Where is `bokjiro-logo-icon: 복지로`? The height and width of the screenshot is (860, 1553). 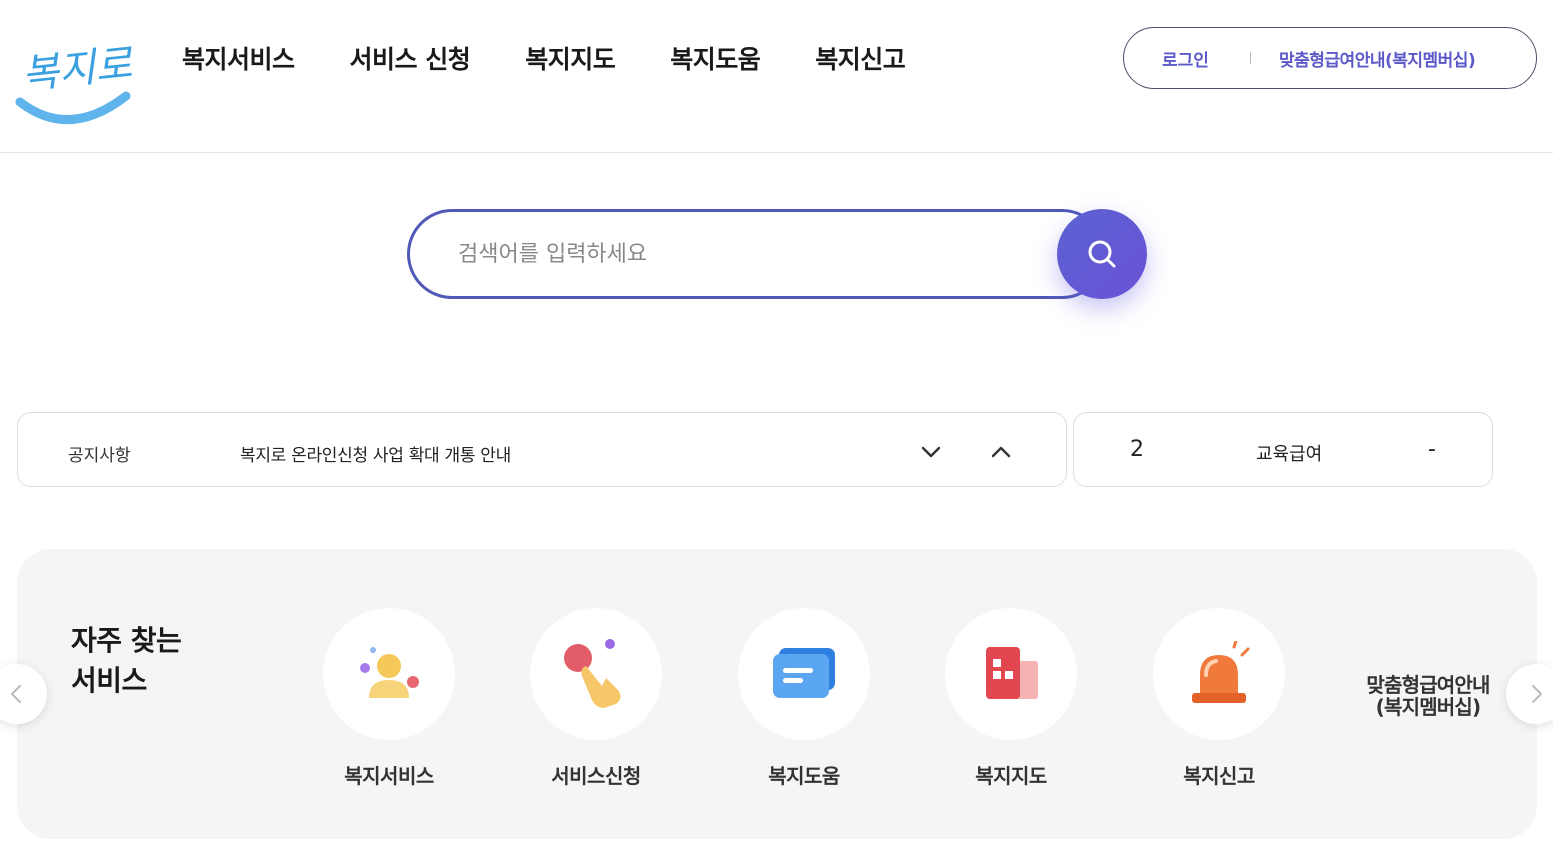
bokjiro-logo-icon: 복지로 is located at coordinates (76, 82).